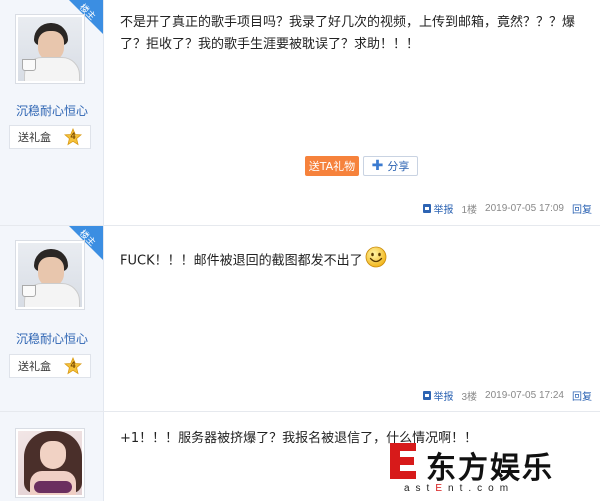 This screenshot has height=501, width=600. What do you see at coordinates (469, 397) in the screenshot?
I see `floor-number: 3楼` at bounding box center [469, 397].